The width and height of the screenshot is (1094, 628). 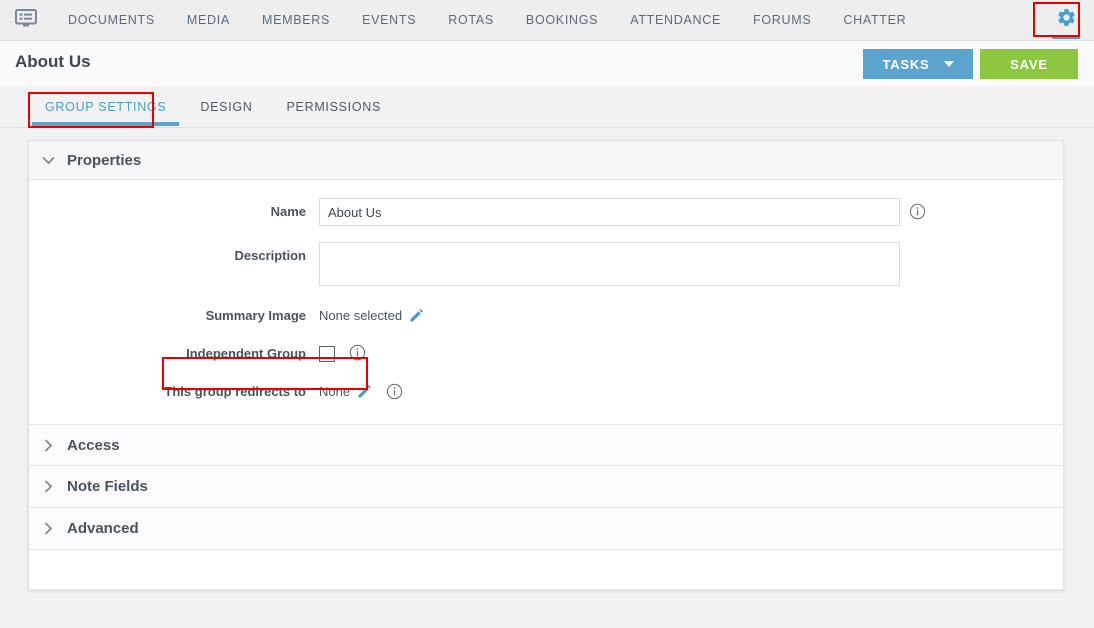 What do you see at coordinates (357, 355) in the screenshot?
I see `info-icon-independent-group` at bounding box center [357, 355].